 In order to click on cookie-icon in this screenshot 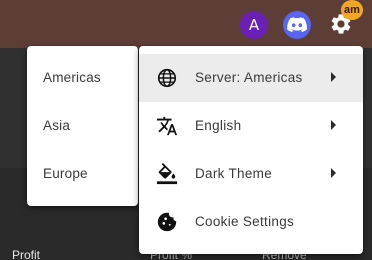, I will do `click(167, 222)`.